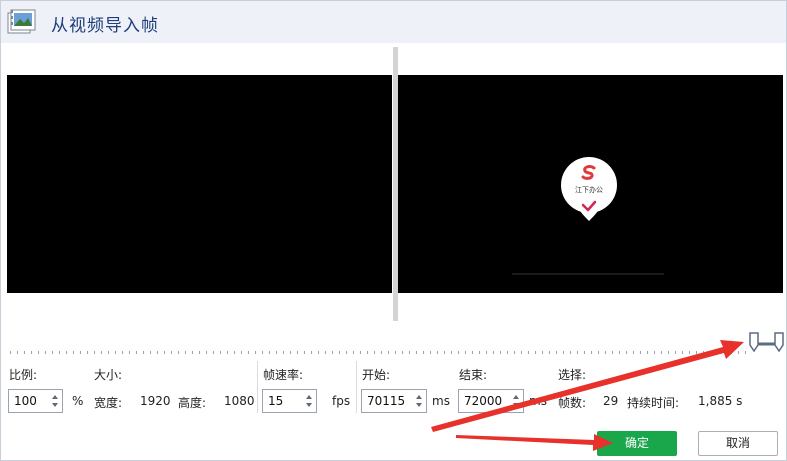 The image size is (787, 461). I want to click on frames-label: 帧数:, so click(572, 403).